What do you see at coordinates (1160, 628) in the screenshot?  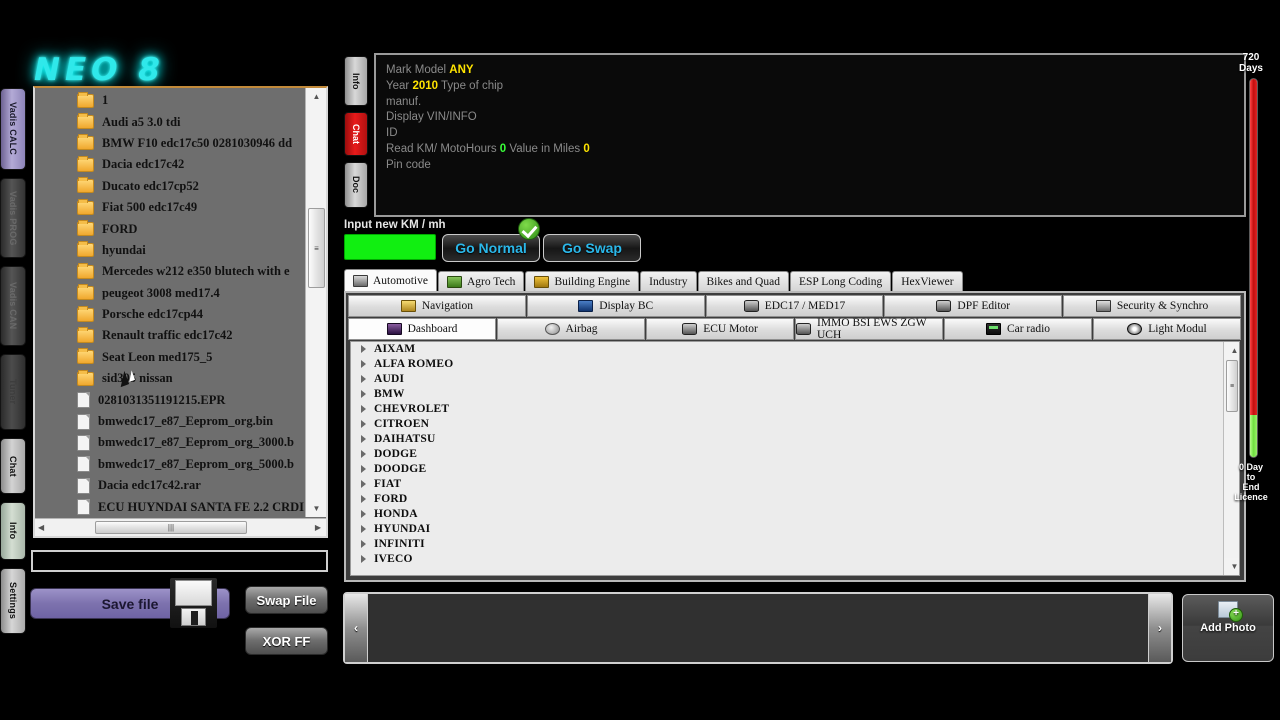 I see `photo-next-button: ›` at bounding box center [1160, 628].